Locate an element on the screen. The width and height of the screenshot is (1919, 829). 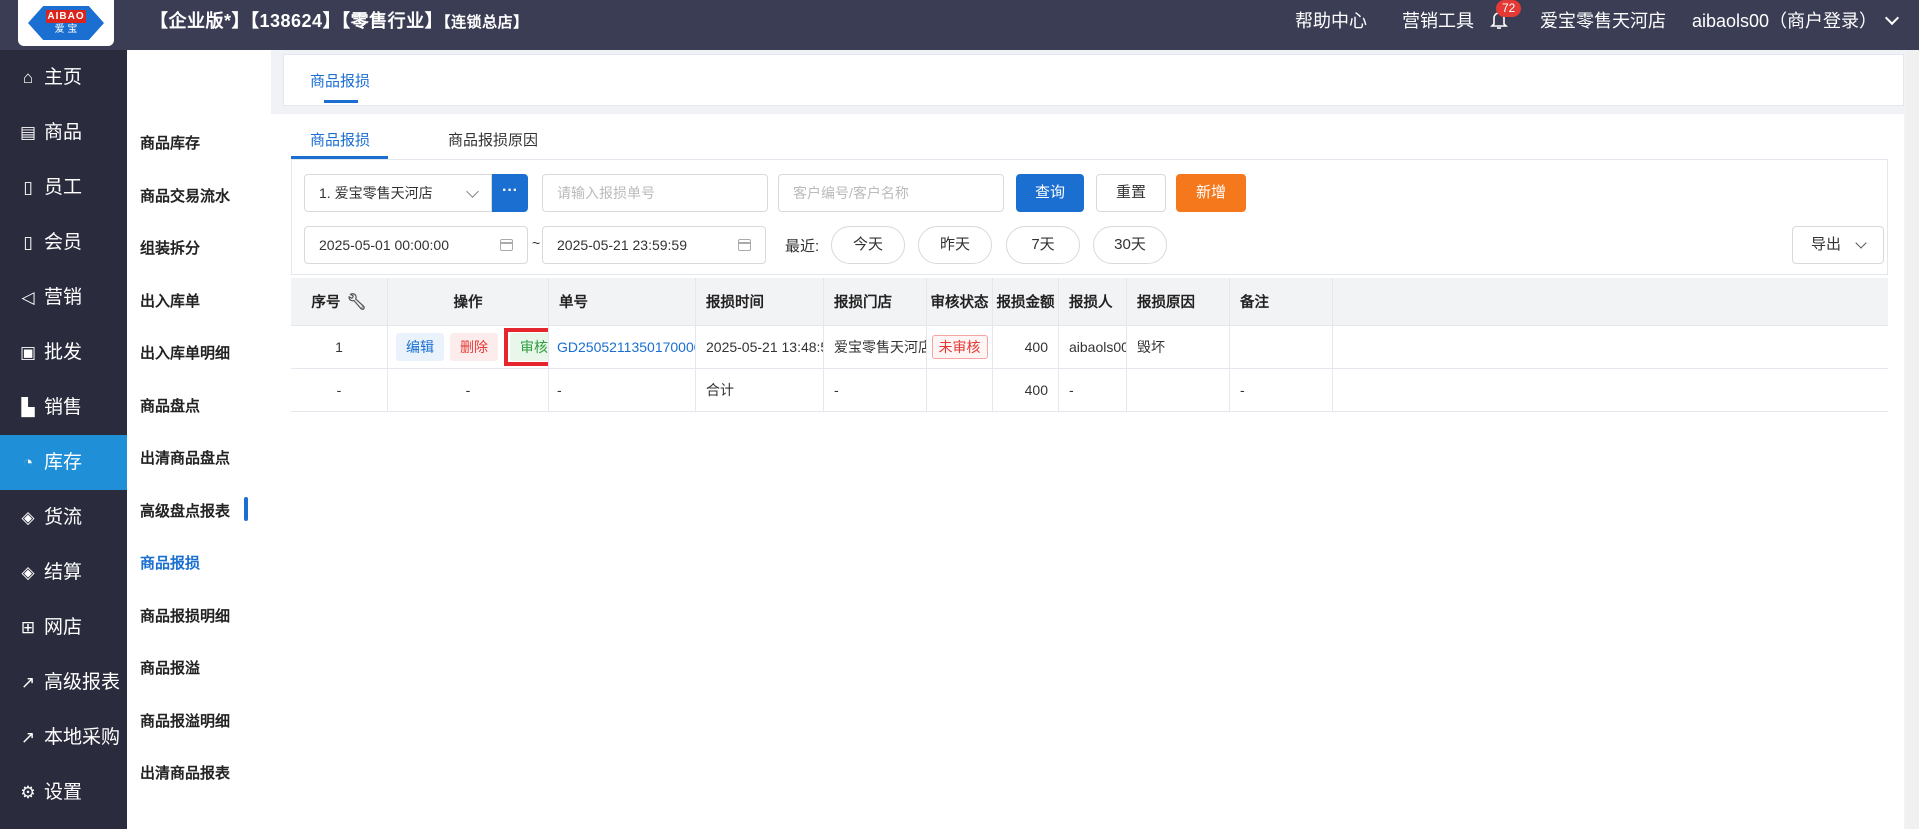
submenu-item-9: 商品报损明细 is located at coordinates (185, 615).